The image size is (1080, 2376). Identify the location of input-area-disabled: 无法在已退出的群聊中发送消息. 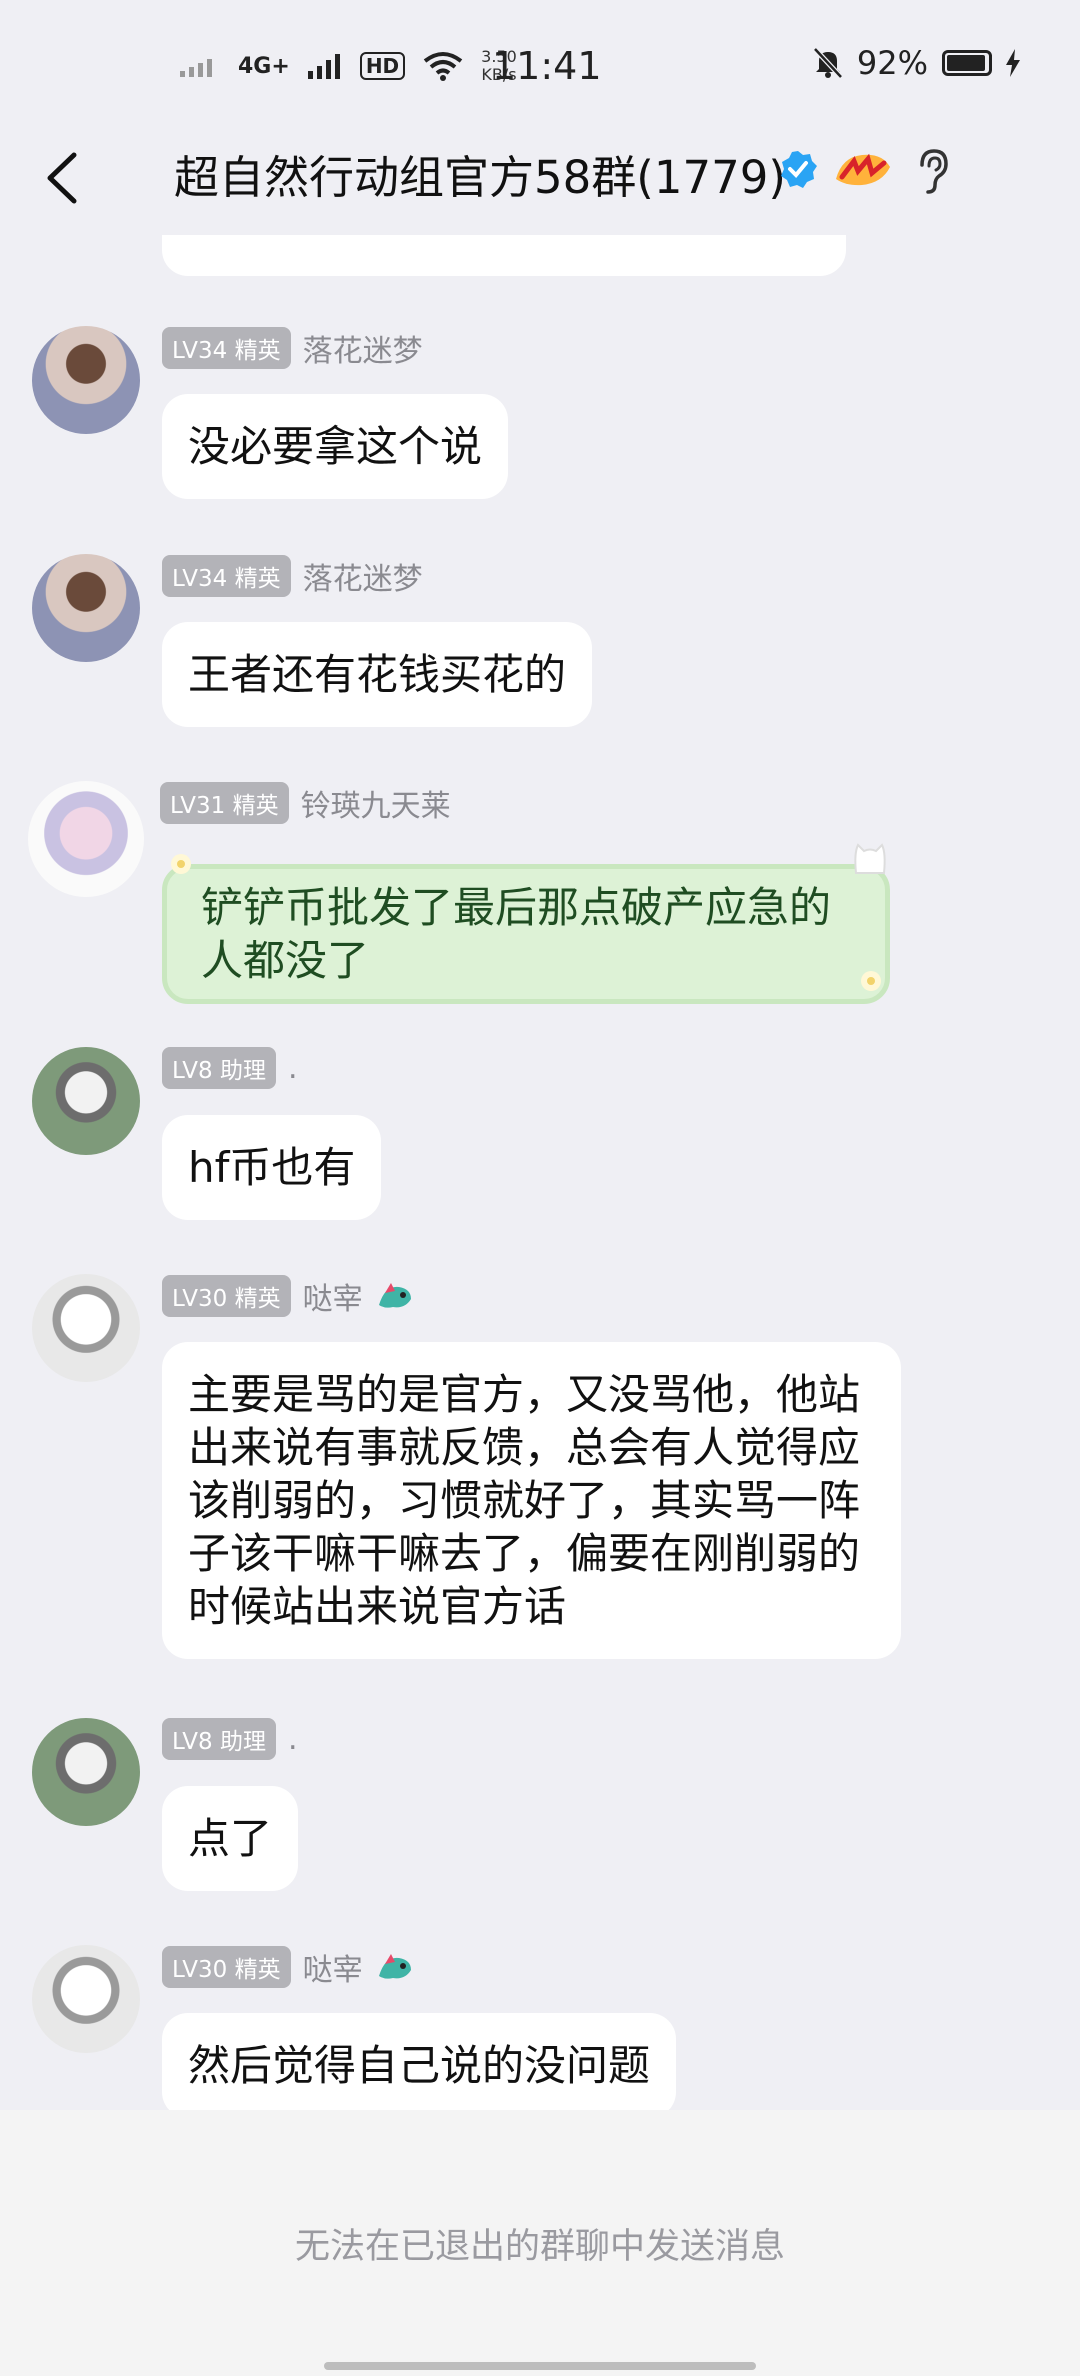
(540, 2243).